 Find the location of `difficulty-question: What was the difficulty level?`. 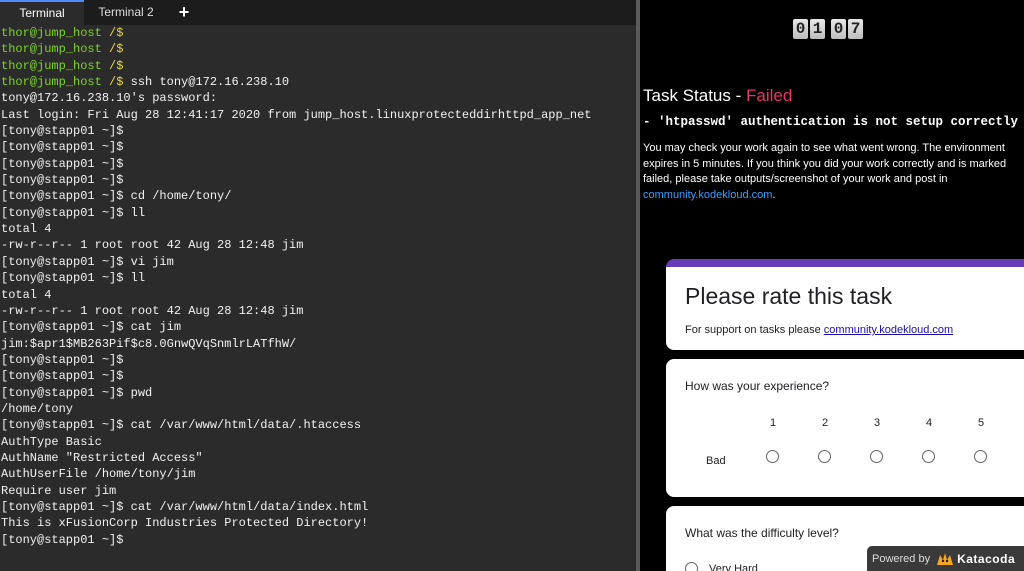

difficulty-question: What was the difficulty level? is located at coordinates (762, 533).